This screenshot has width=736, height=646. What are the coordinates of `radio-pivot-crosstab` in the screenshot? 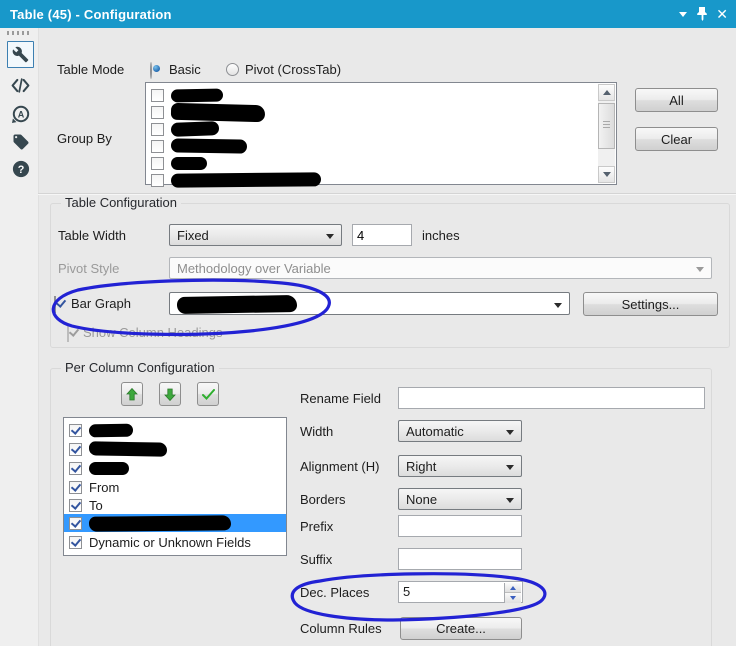 It's located at (232, 69).